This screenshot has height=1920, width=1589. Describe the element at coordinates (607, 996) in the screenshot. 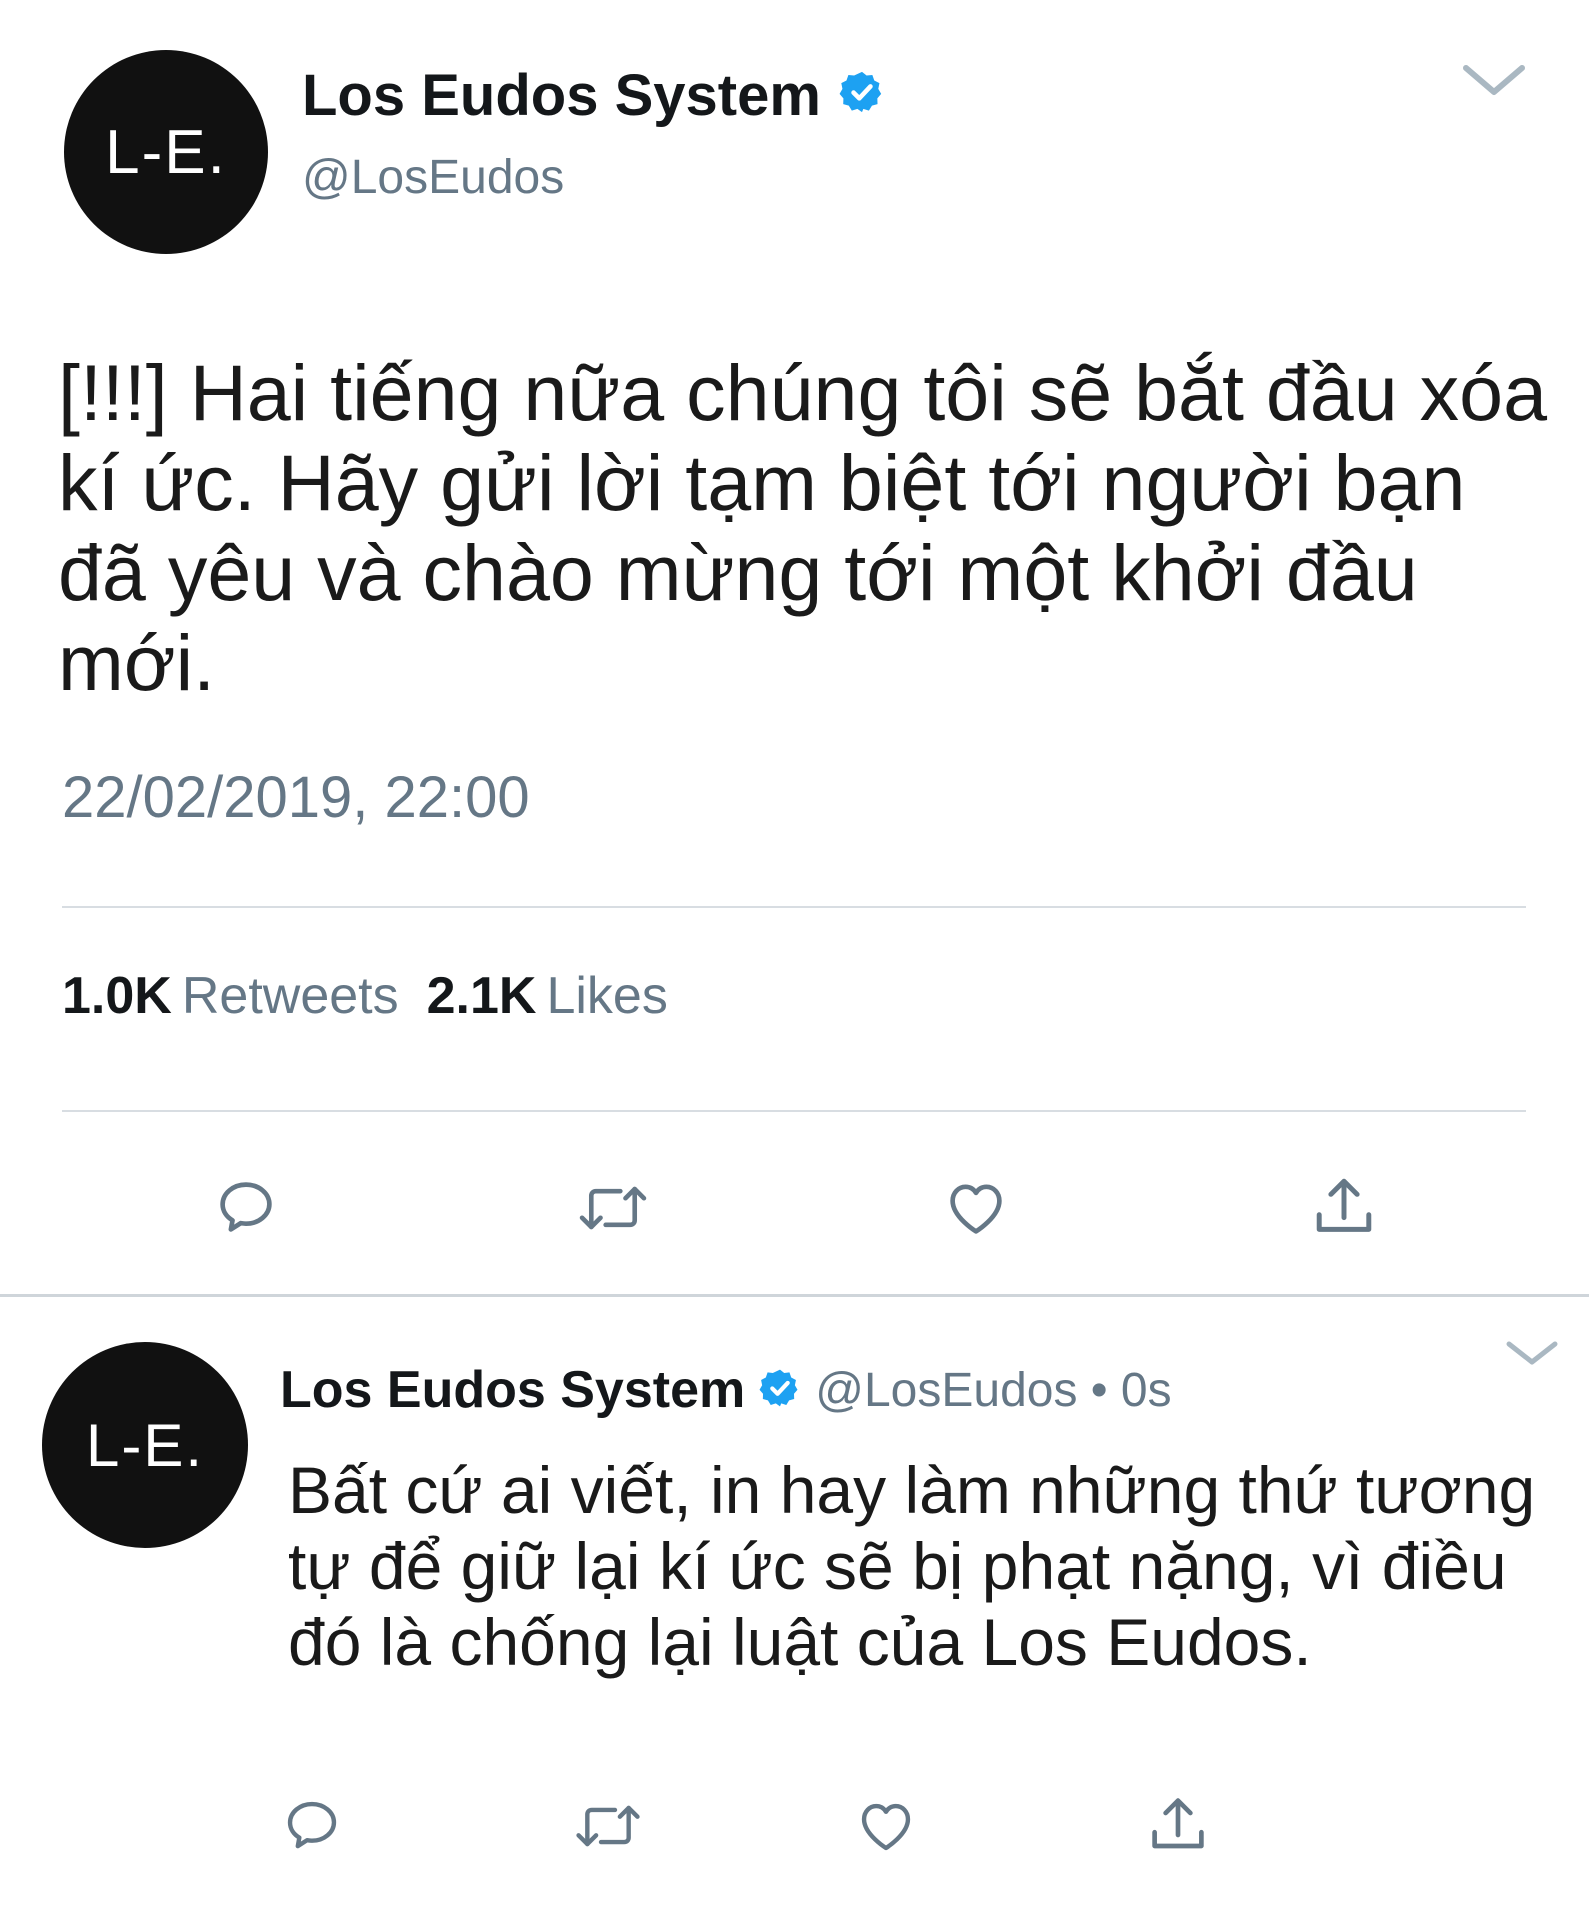

I see `like-label: Likes` at that location.